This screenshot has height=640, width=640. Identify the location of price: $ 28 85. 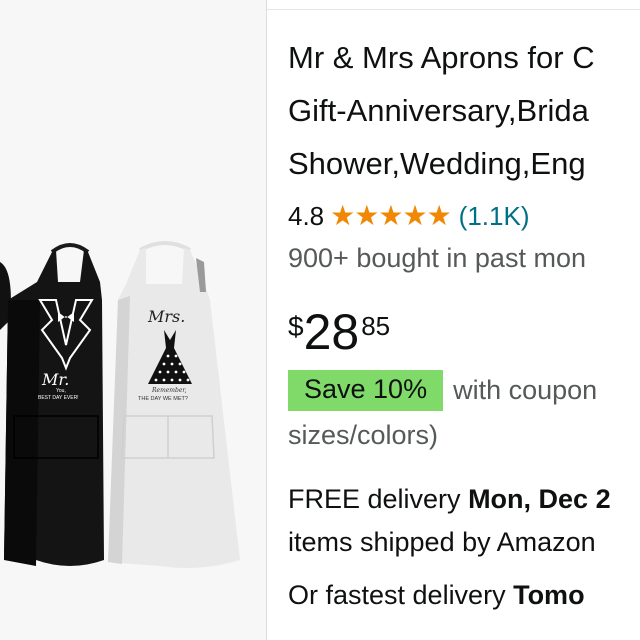
(339, 332).